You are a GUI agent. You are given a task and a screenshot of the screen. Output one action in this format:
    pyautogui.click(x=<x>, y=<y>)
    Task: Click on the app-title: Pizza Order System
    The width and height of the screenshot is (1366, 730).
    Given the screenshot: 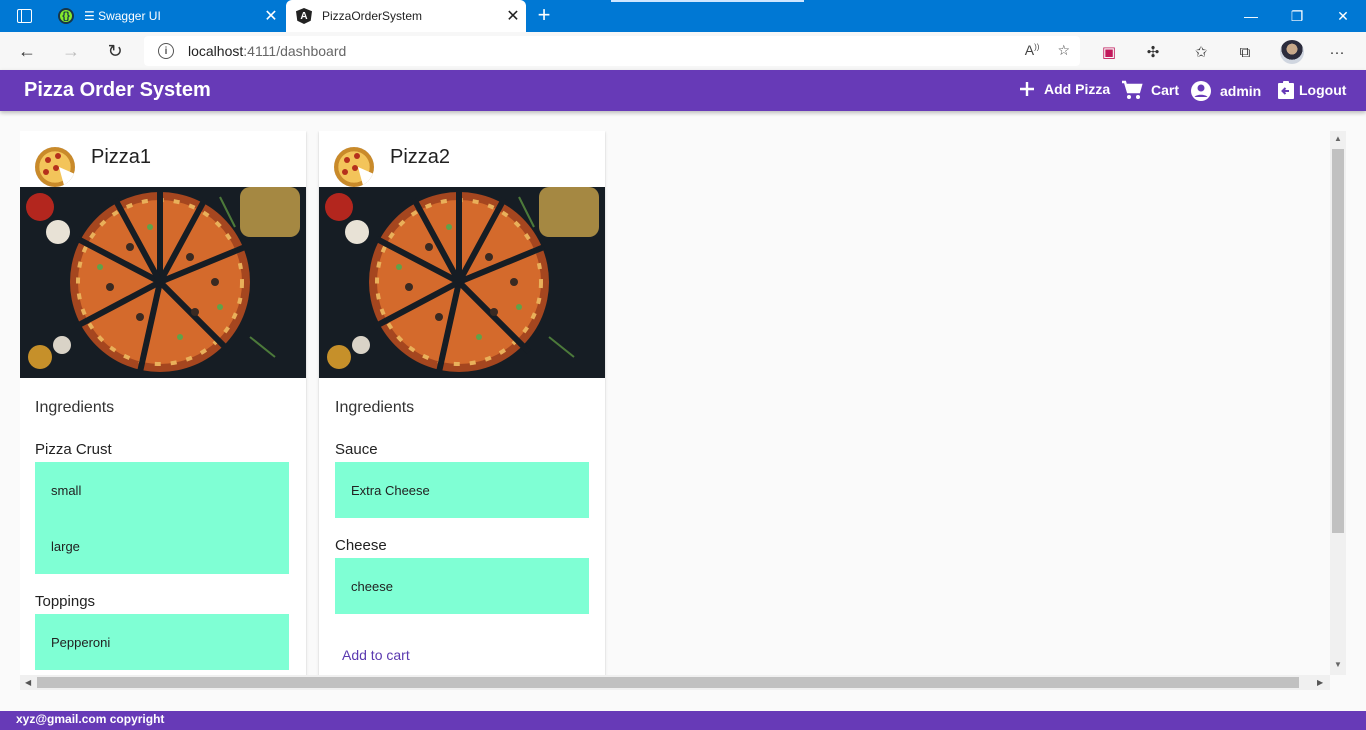 What is the action you would take?
    pyautogui.click(x=117, y=90)
    